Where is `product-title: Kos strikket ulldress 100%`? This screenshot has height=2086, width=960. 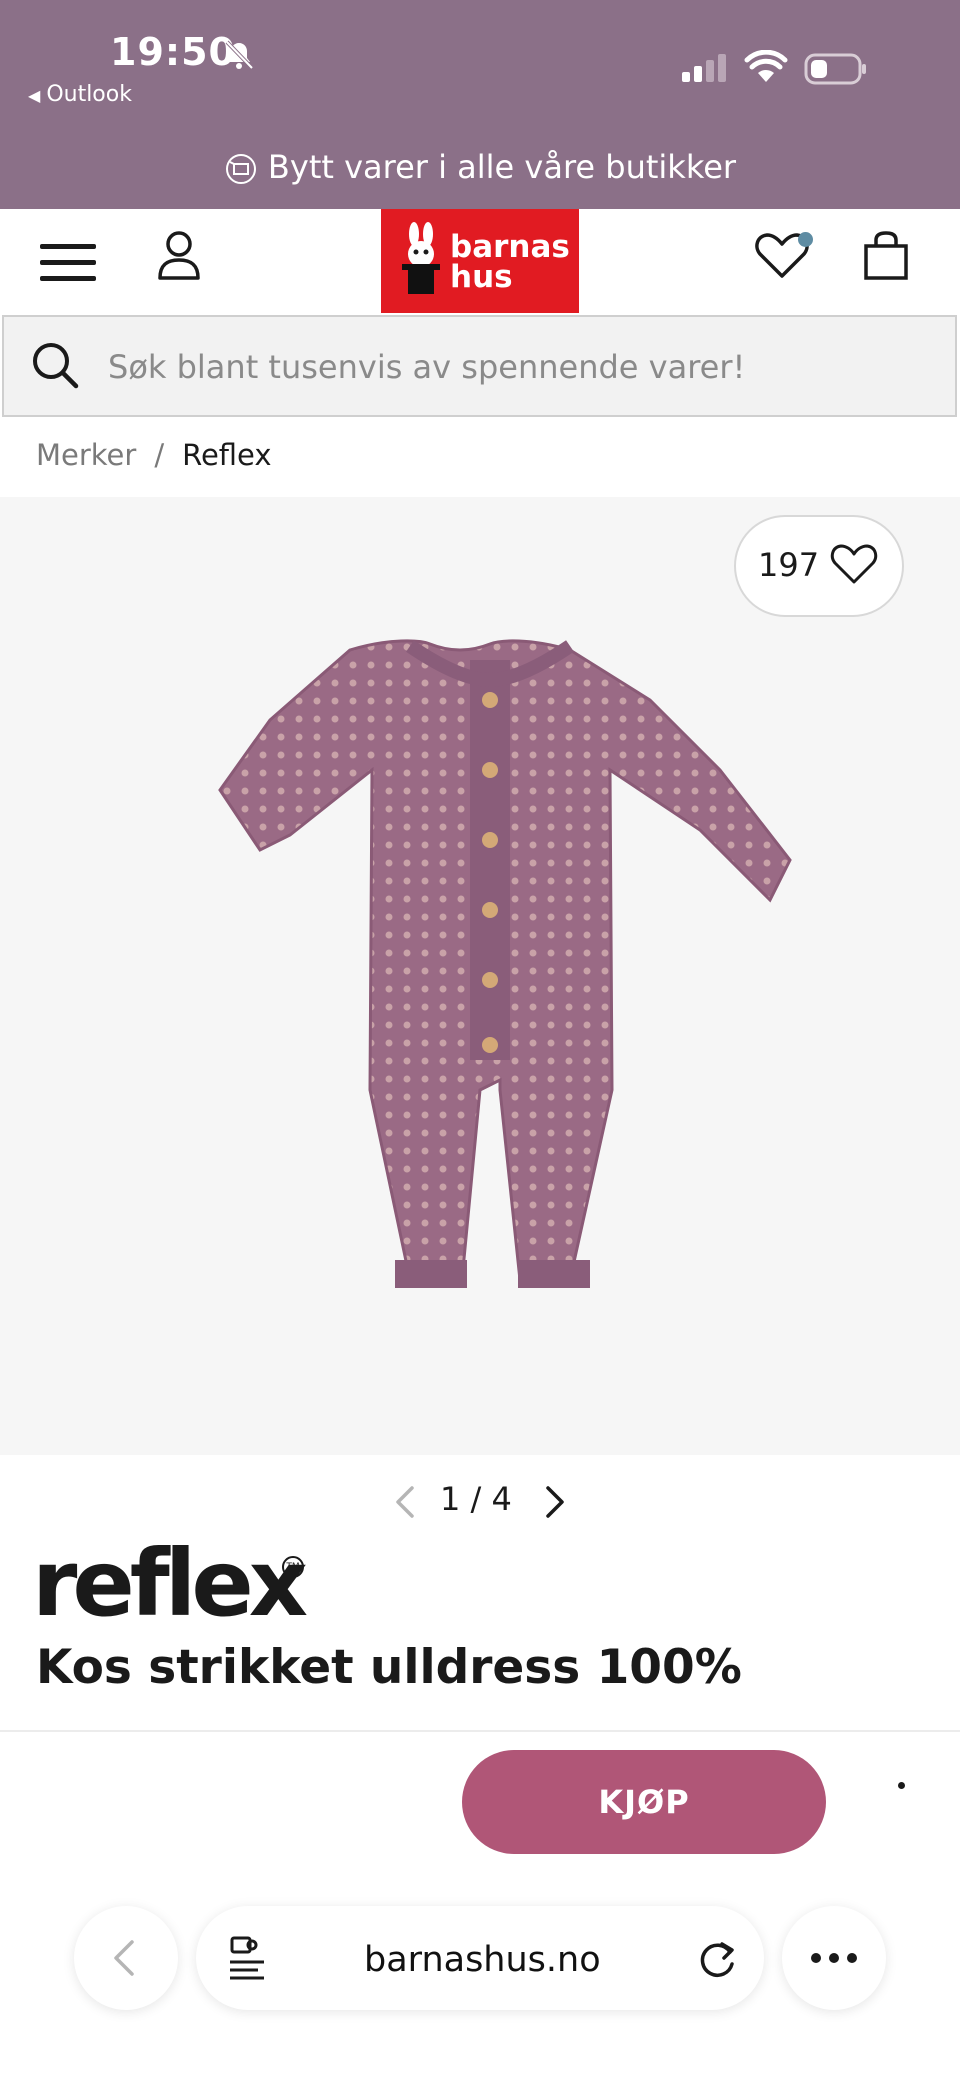
product-title: Kos strikket ulldress 100% is located at coordinates (389, 1667).